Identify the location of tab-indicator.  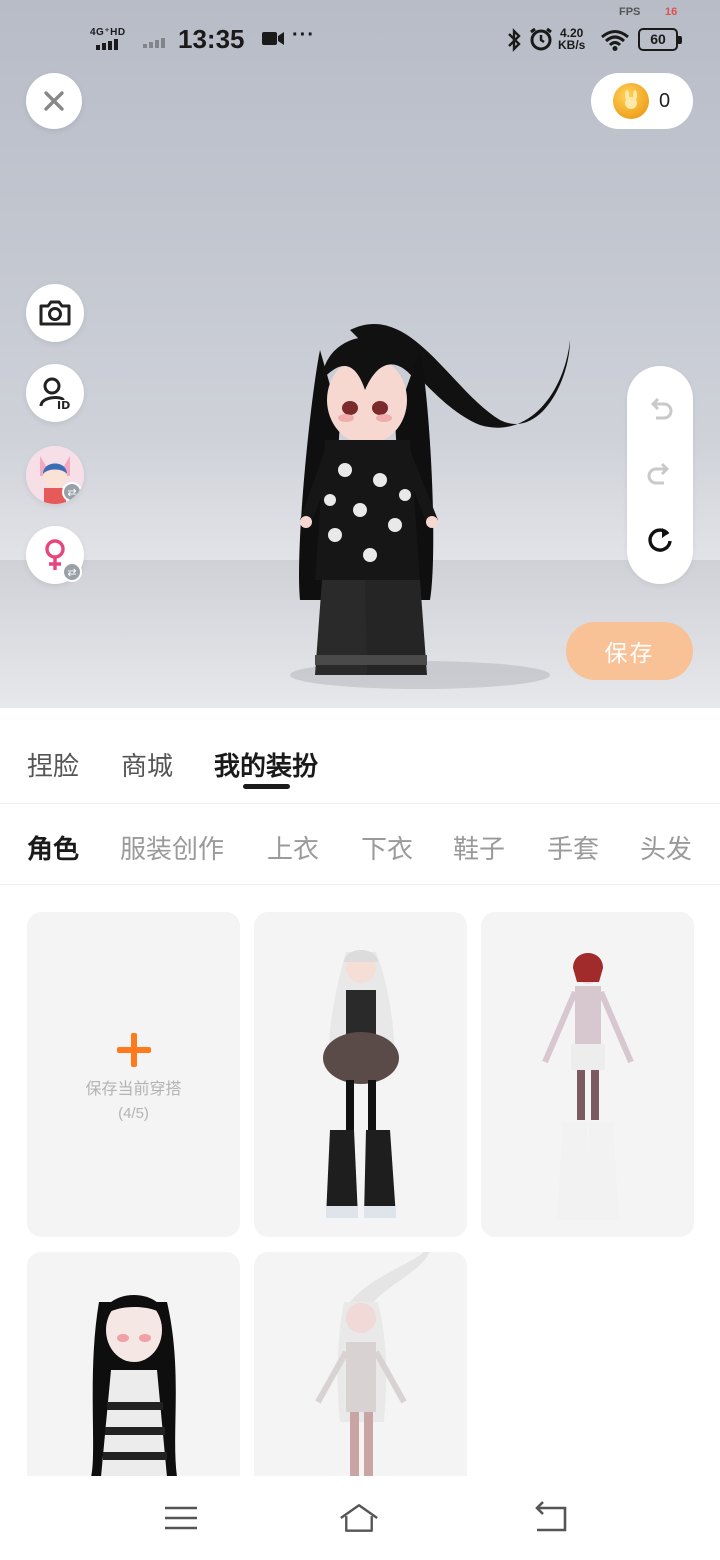
(266, 786).